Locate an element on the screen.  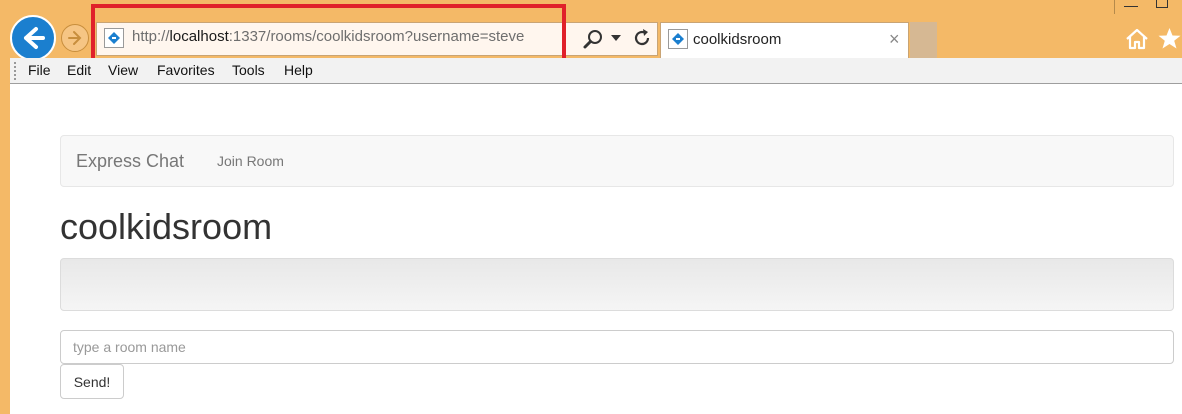
forward-button is located at coordinates (75, 38).